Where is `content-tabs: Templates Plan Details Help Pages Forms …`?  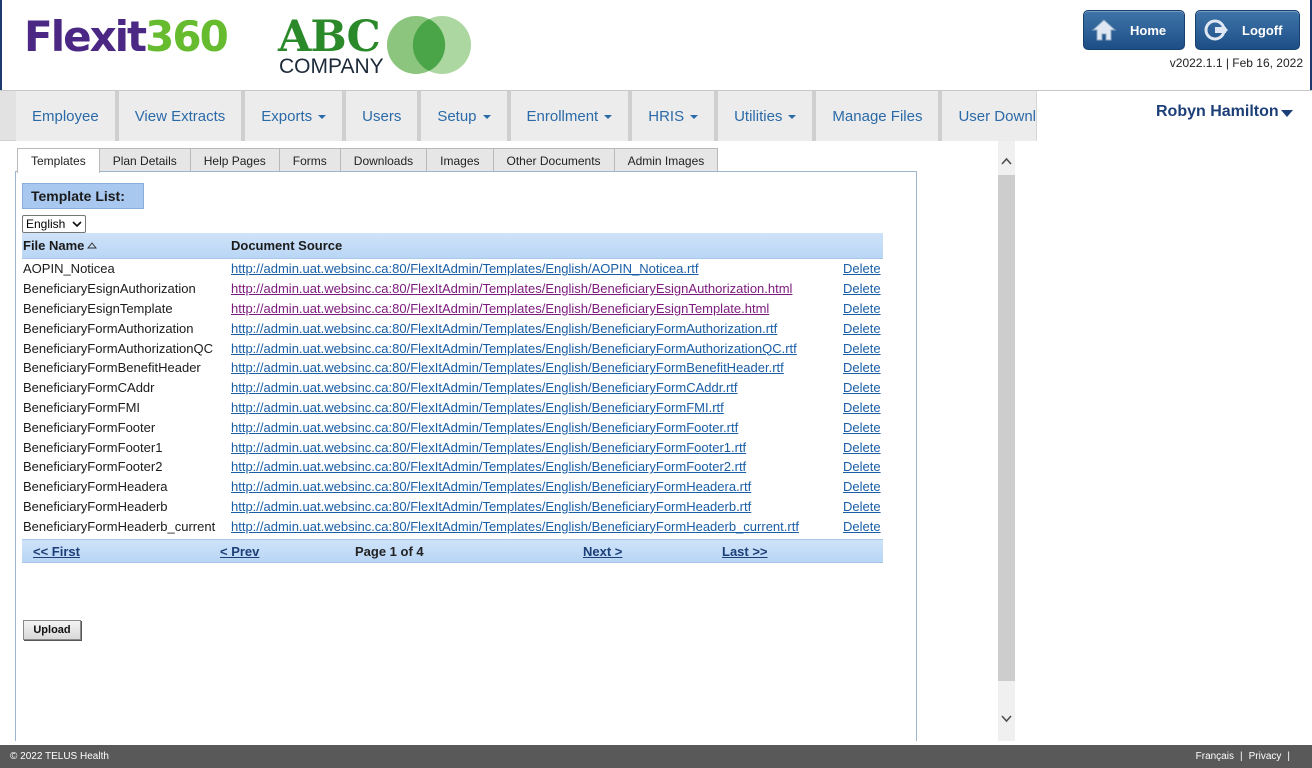
content-tabs: Templates Plan Details Help Pages Forms … is located at coordinates (368, 160).